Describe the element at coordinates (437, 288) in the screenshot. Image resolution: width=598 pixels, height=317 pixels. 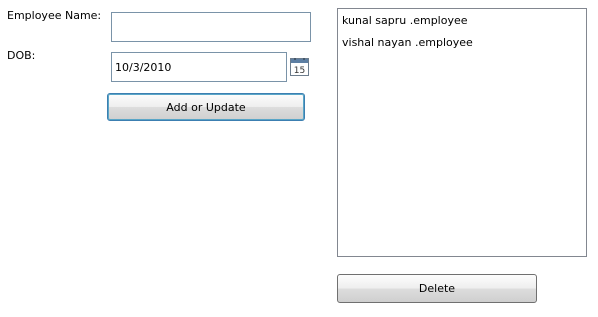
I see `delete-button: Delete` at that location.